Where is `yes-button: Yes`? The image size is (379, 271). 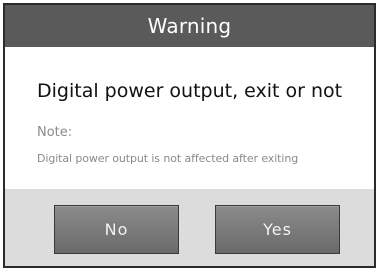 yes-button: Yes is located at coordinates (277, 229).